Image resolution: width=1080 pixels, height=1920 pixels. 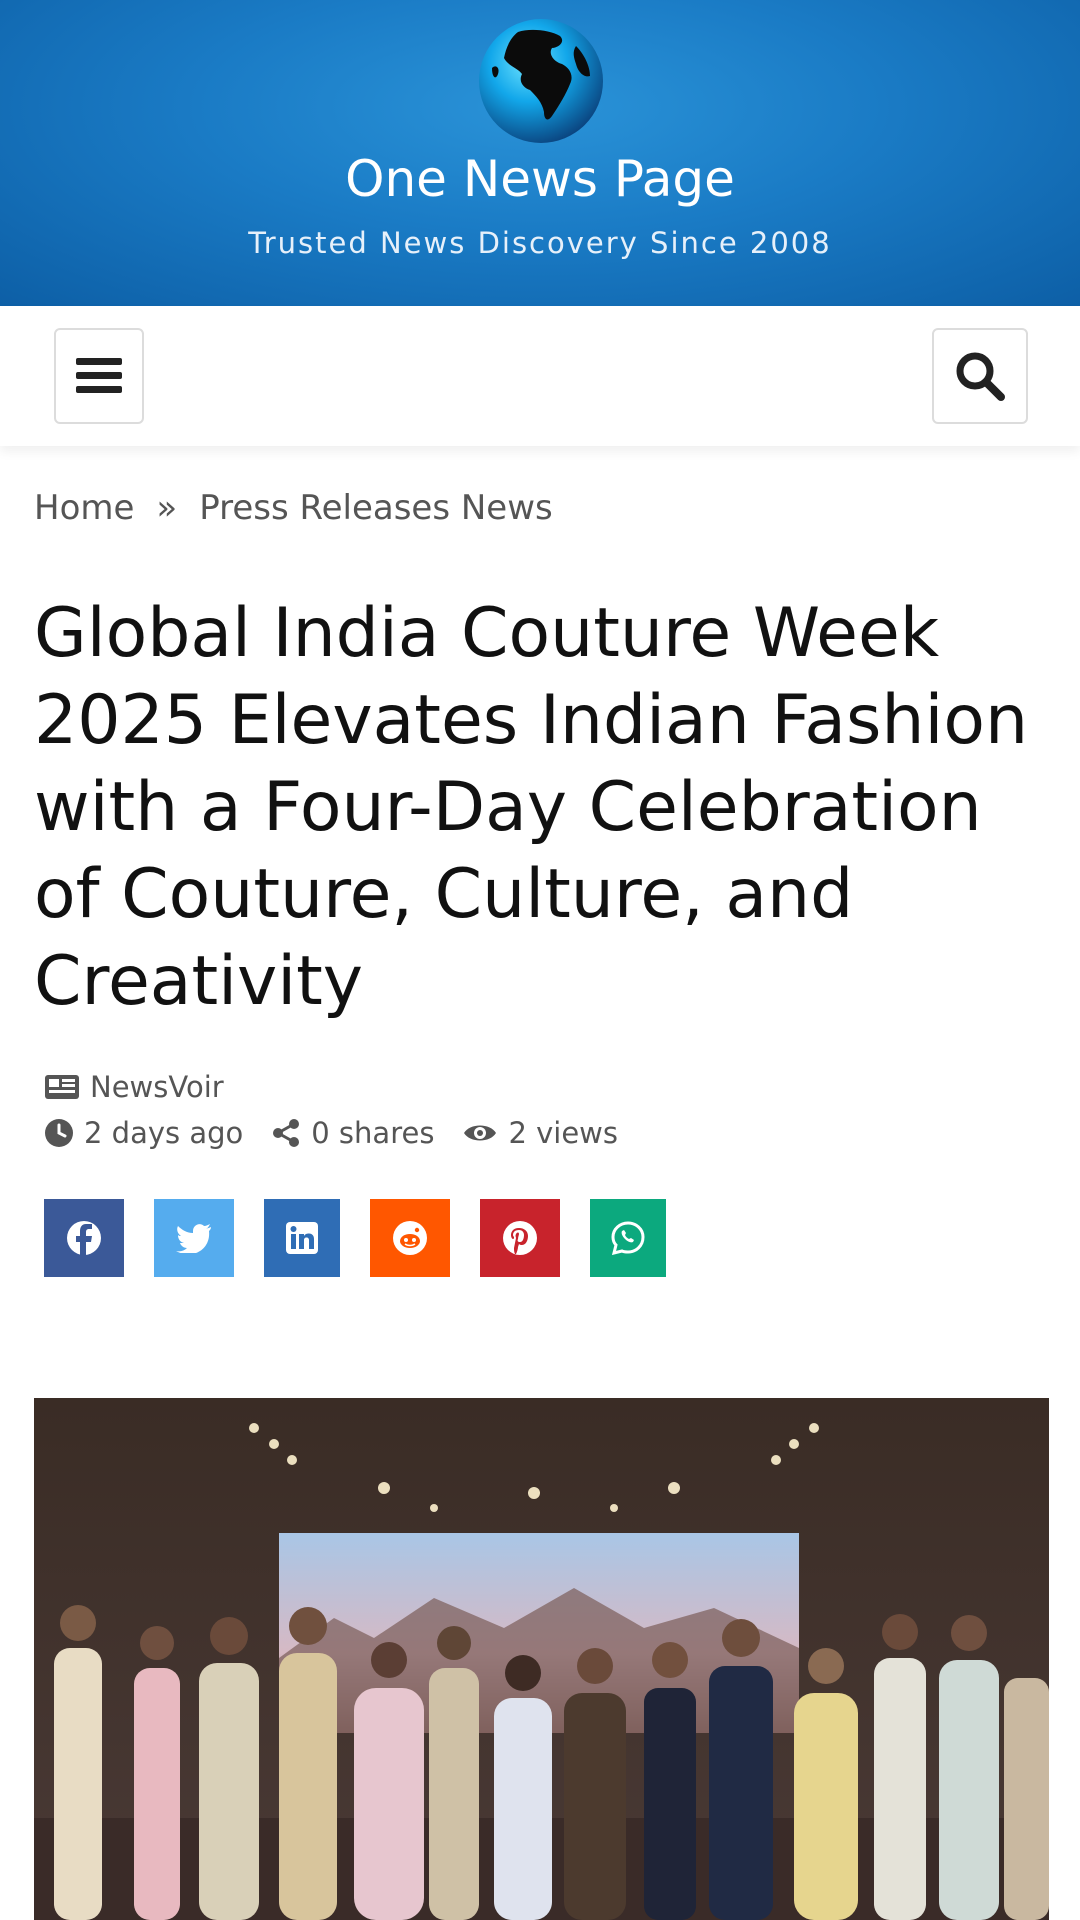 I want to click on shares-text: 0 shares, so click(x=373, y=1133).